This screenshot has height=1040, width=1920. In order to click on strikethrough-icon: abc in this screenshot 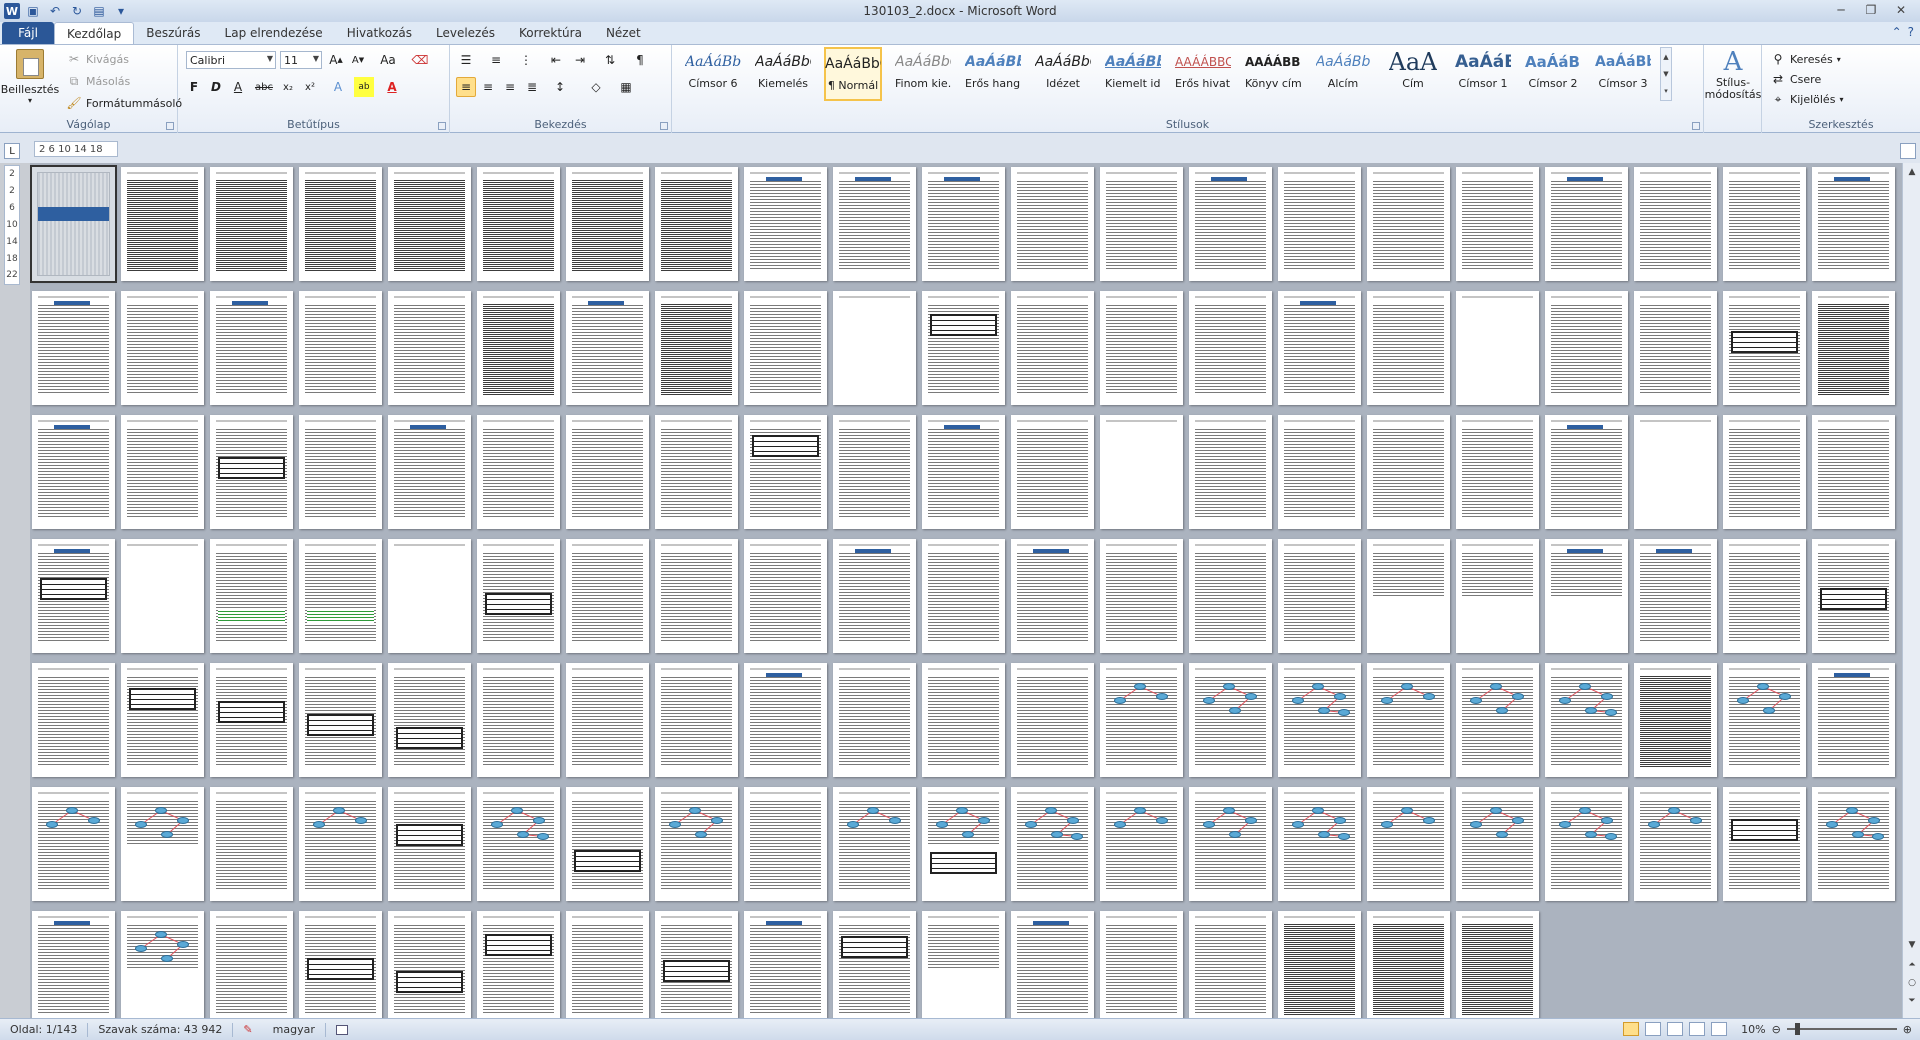, I will do `click(264, 87)`.